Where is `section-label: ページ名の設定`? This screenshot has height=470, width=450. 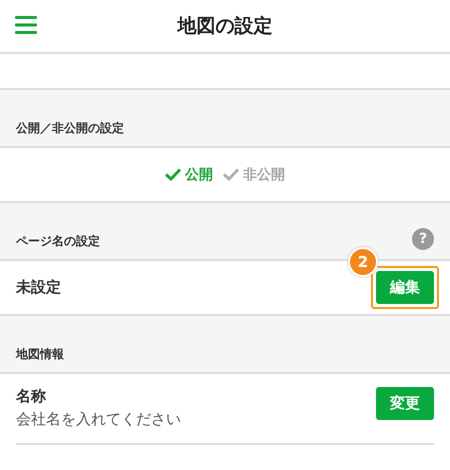
section-label: ページ名の設定 is located at coordinates (58, 241).